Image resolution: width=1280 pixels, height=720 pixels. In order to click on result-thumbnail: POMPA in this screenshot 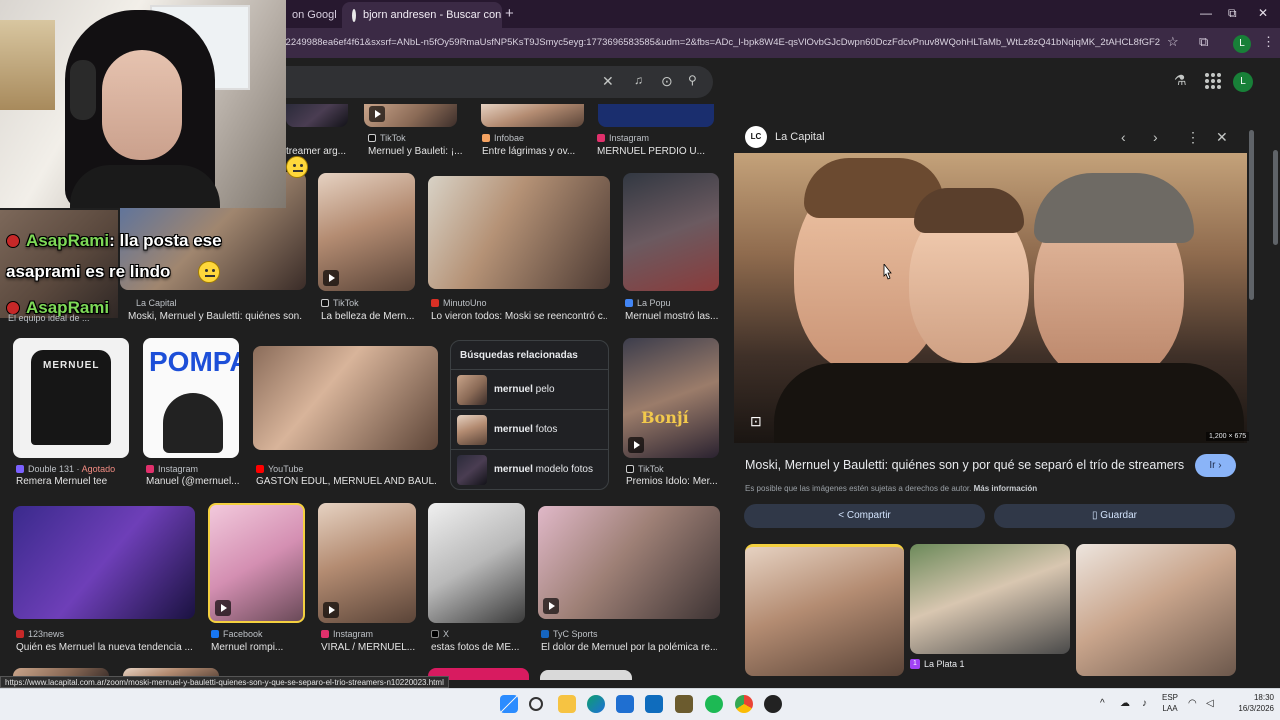, I will do `click(191, 398)`.